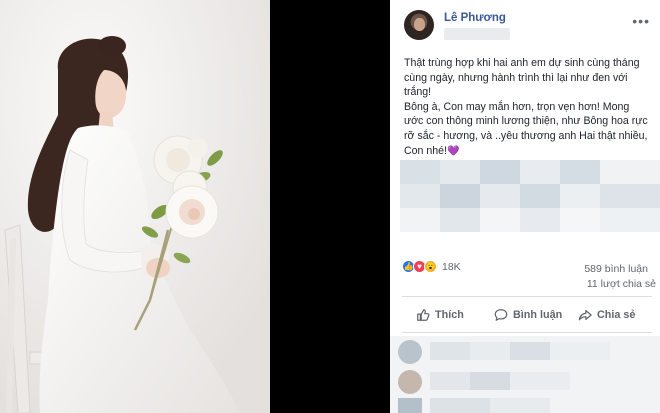 The image size is (660, 413). Describe the element at coordinates (616, 315) in the screenshot. I see `share-button-label: Chia sẻ` at that location.